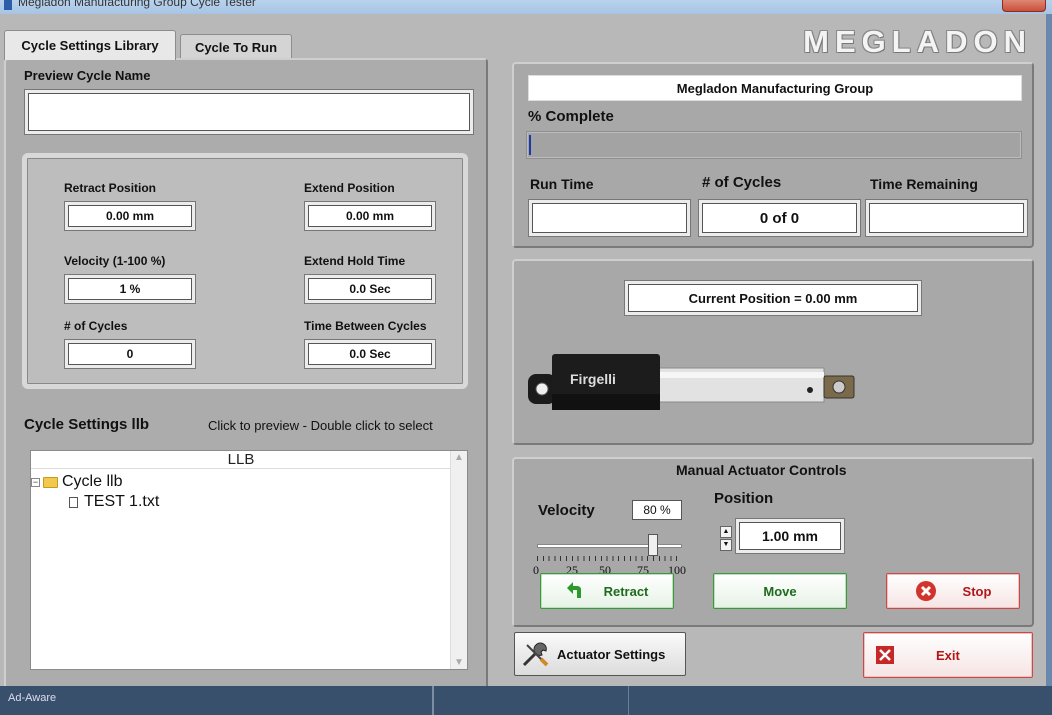  I want to click on window-right-border, so click(1049, 364).